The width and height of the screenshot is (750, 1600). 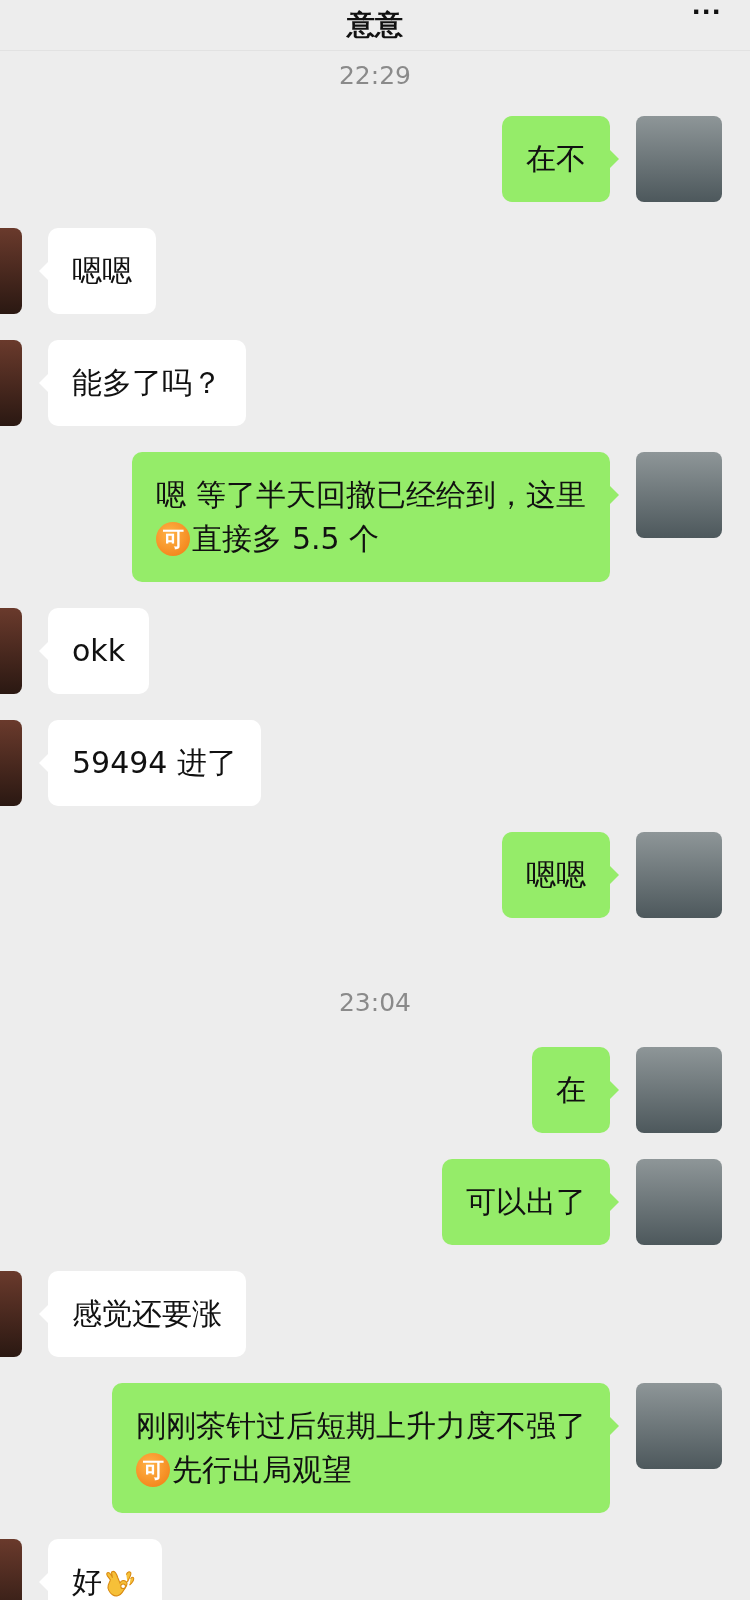 I want to click on message-text: 在不, so click(x=556, y=159).